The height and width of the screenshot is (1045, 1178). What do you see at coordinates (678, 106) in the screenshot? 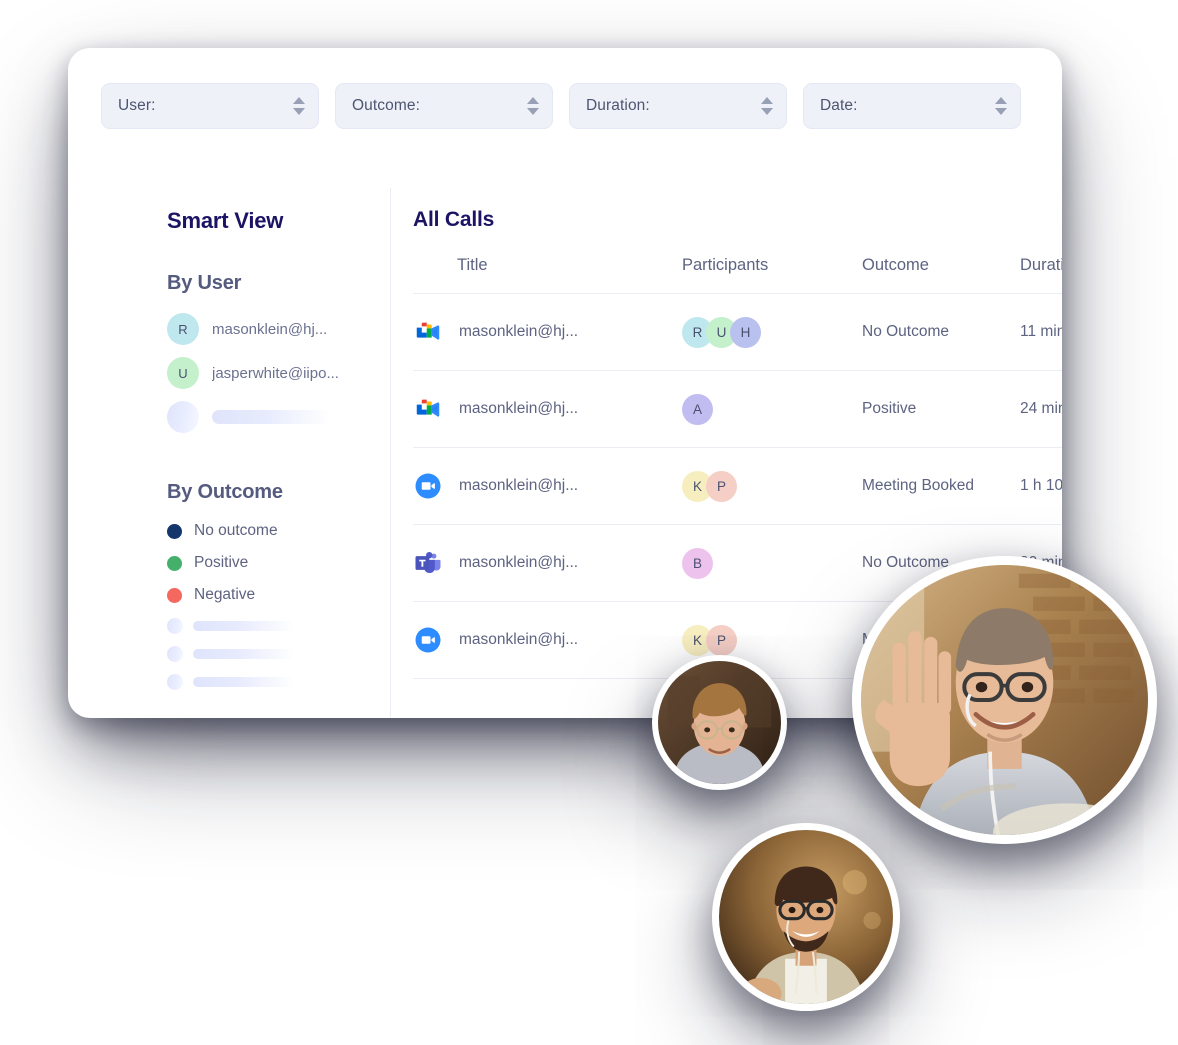
I see `filter-duration: Duration:` at bounding box center [678, 106].